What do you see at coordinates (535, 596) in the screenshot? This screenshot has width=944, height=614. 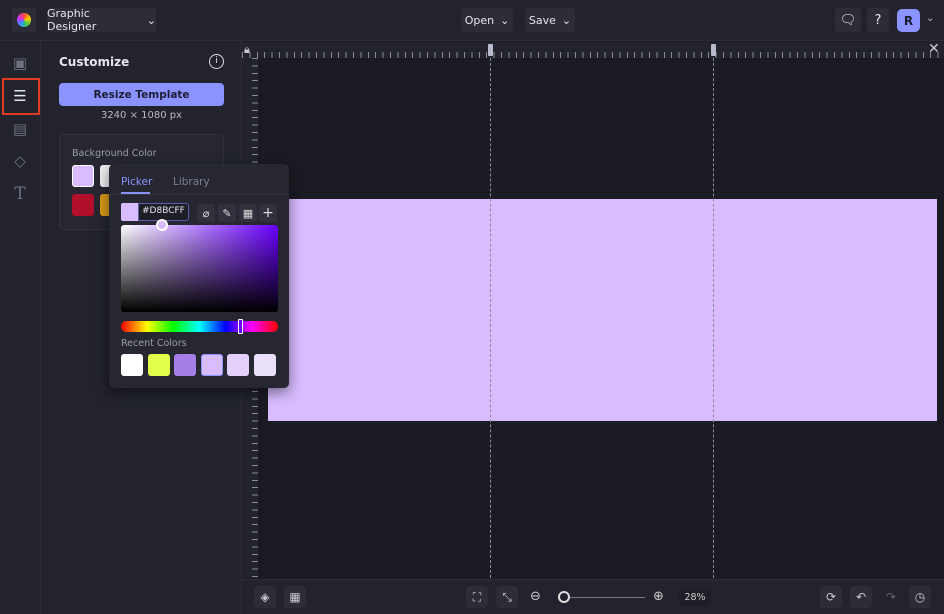 I see `zoom-out-icon: ⊖` at bounding box center [535, 596].